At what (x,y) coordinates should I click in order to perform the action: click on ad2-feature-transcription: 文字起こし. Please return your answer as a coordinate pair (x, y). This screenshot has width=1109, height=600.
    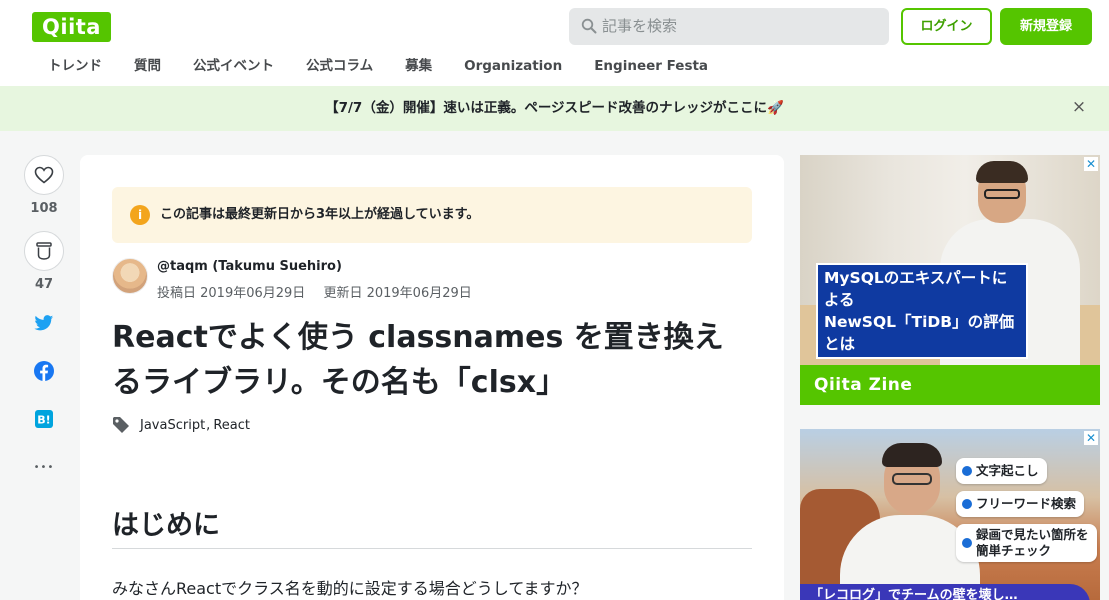
    Looking at the image, I should click on (1001, 471).